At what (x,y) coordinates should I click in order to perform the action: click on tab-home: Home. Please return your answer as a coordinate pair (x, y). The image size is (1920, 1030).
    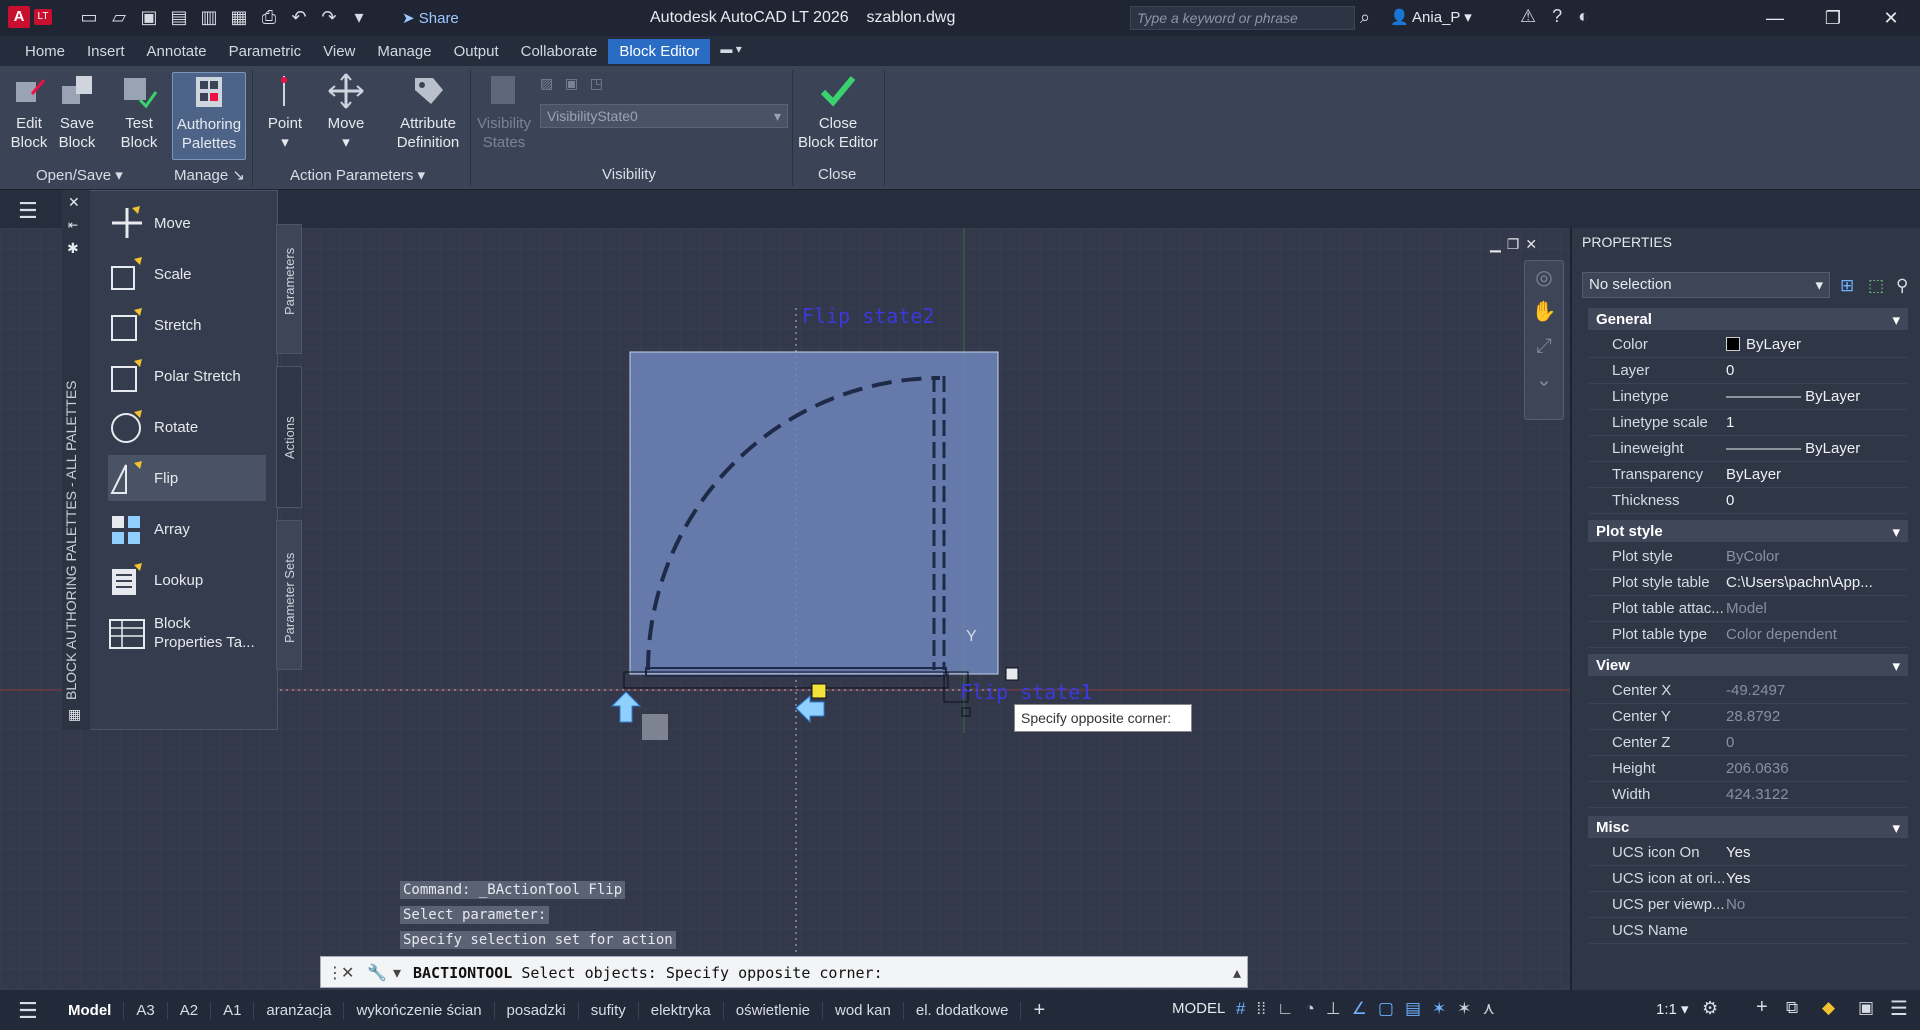
    Looking at the image, I should click on (45, 51).